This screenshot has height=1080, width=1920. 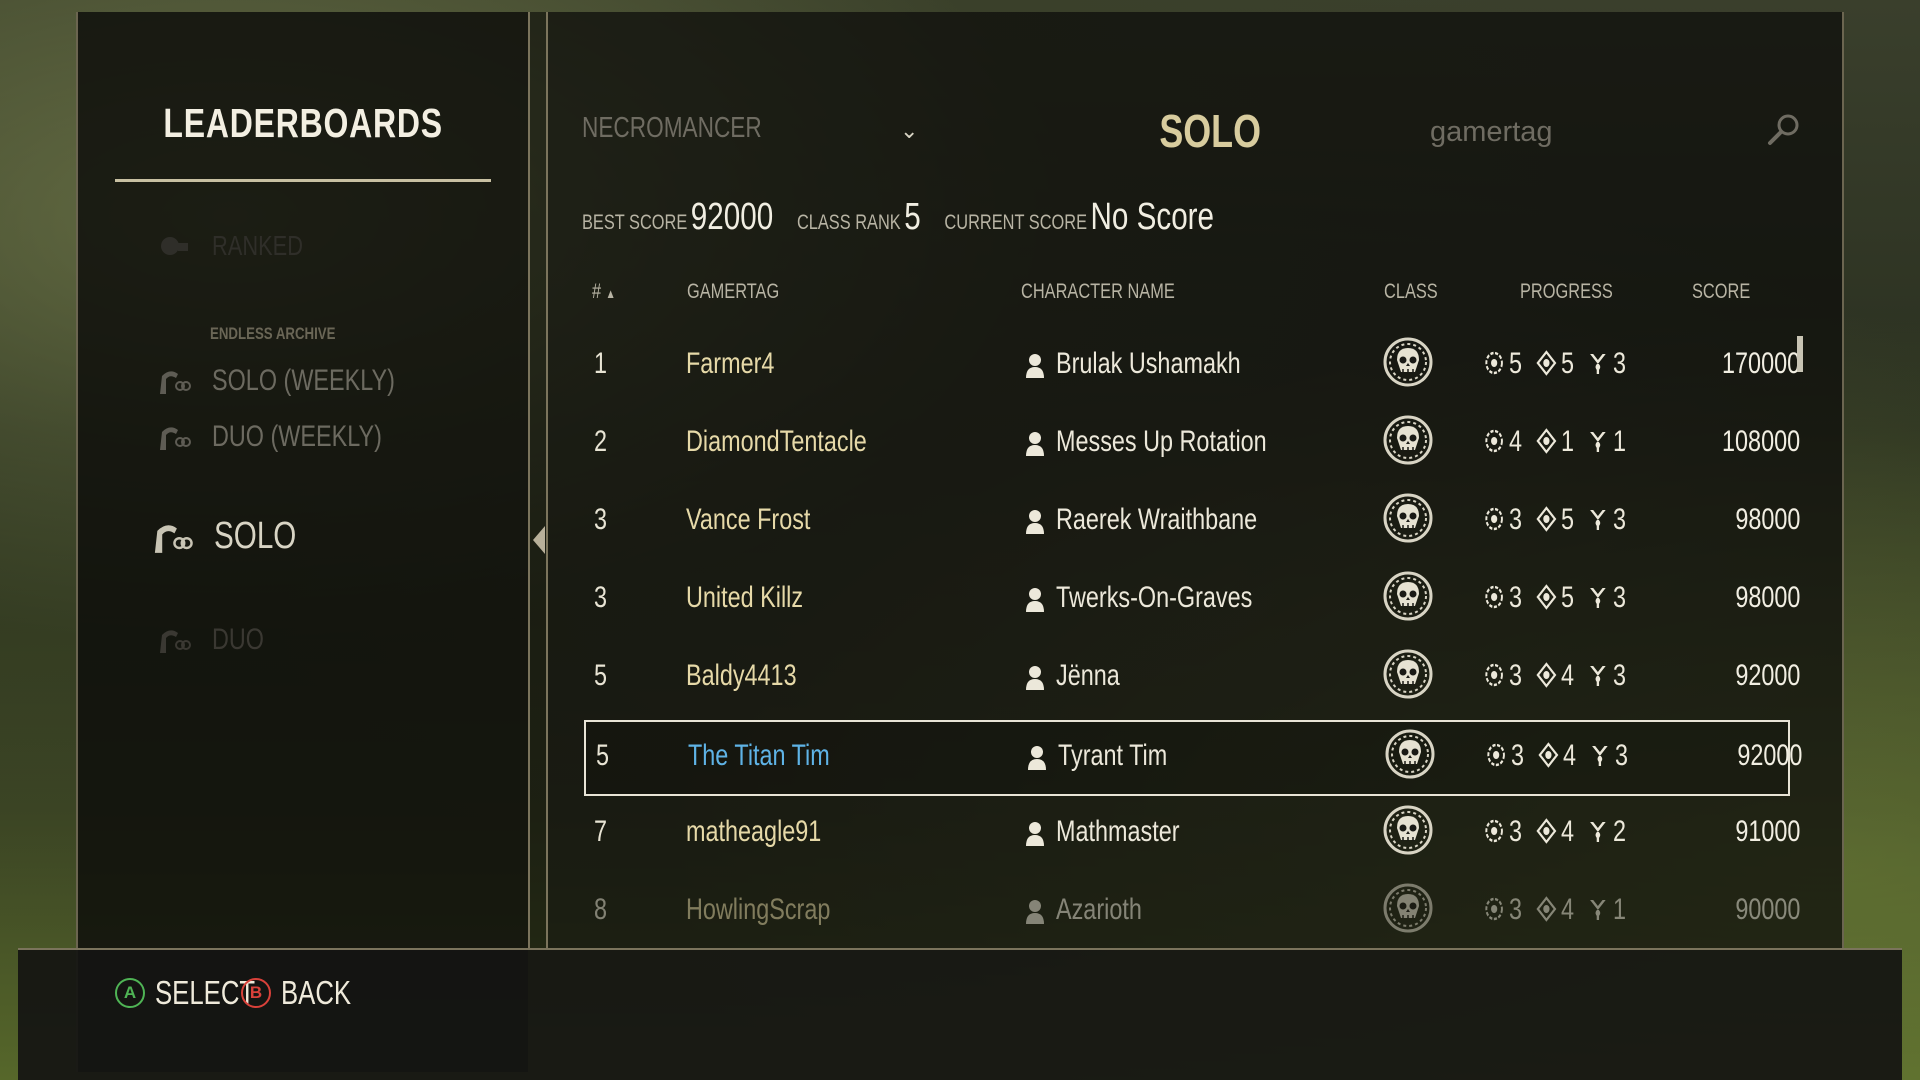 What do you see at coordinates (754, 831) in the screenshot?
I see `gamertag-cell: matheagle91` at bounding box center [754, 831].